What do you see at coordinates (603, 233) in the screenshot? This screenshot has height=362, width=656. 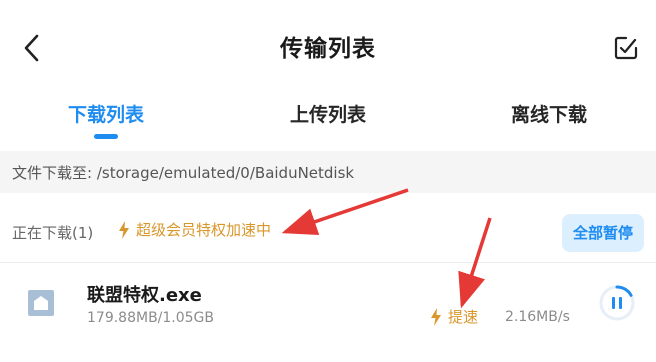 I see `pause-all-button: 全部暂停` at bounding box center [603, 233].